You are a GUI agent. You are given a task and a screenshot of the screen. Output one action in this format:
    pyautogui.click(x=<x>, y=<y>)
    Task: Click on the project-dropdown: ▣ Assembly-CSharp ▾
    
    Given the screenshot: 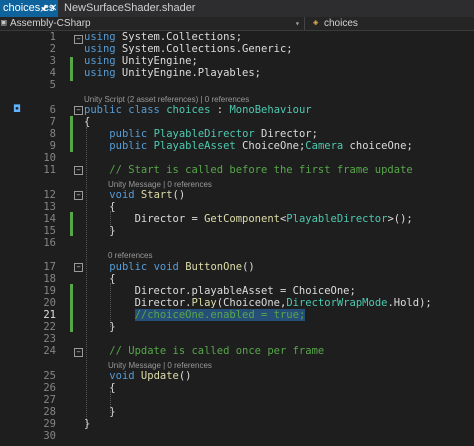 What is the action you would take?
    pyautogui.click(x=152, y=23)
    